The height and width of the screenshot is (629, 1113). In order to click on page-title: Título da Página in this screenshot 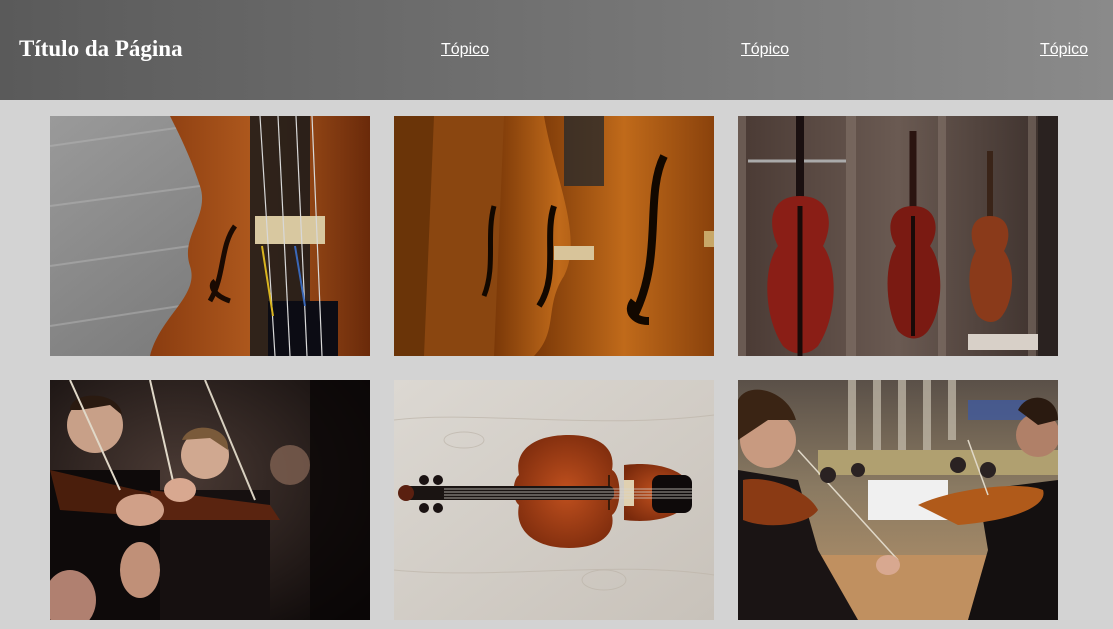, I will do `click(101, 48)`.